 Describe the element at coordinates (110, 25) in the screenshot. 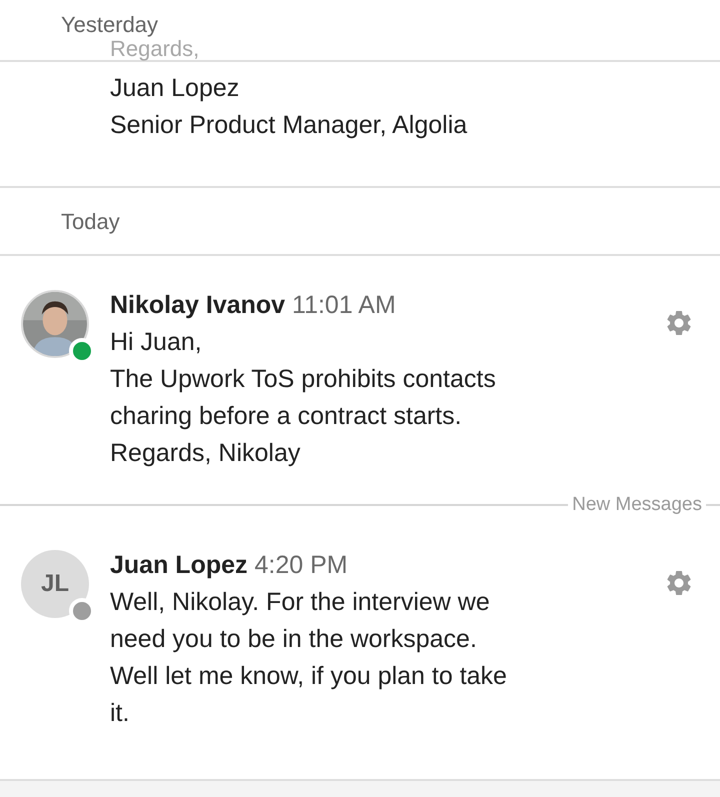

I see `date-header: Yesterday` at that location.